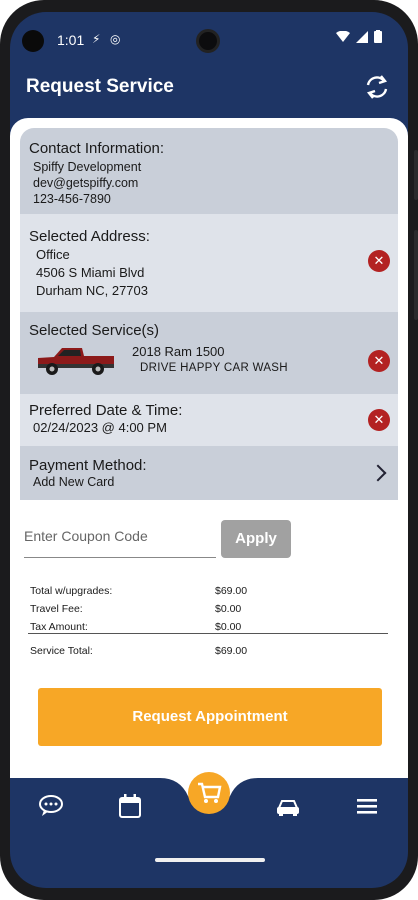 Image resolution: width=418 pixels, height=900 pixels. What do you see at coordinates (228, 627) in the screenshot?
I see `tax-value: $0.00` at bounding box center [228, 627].